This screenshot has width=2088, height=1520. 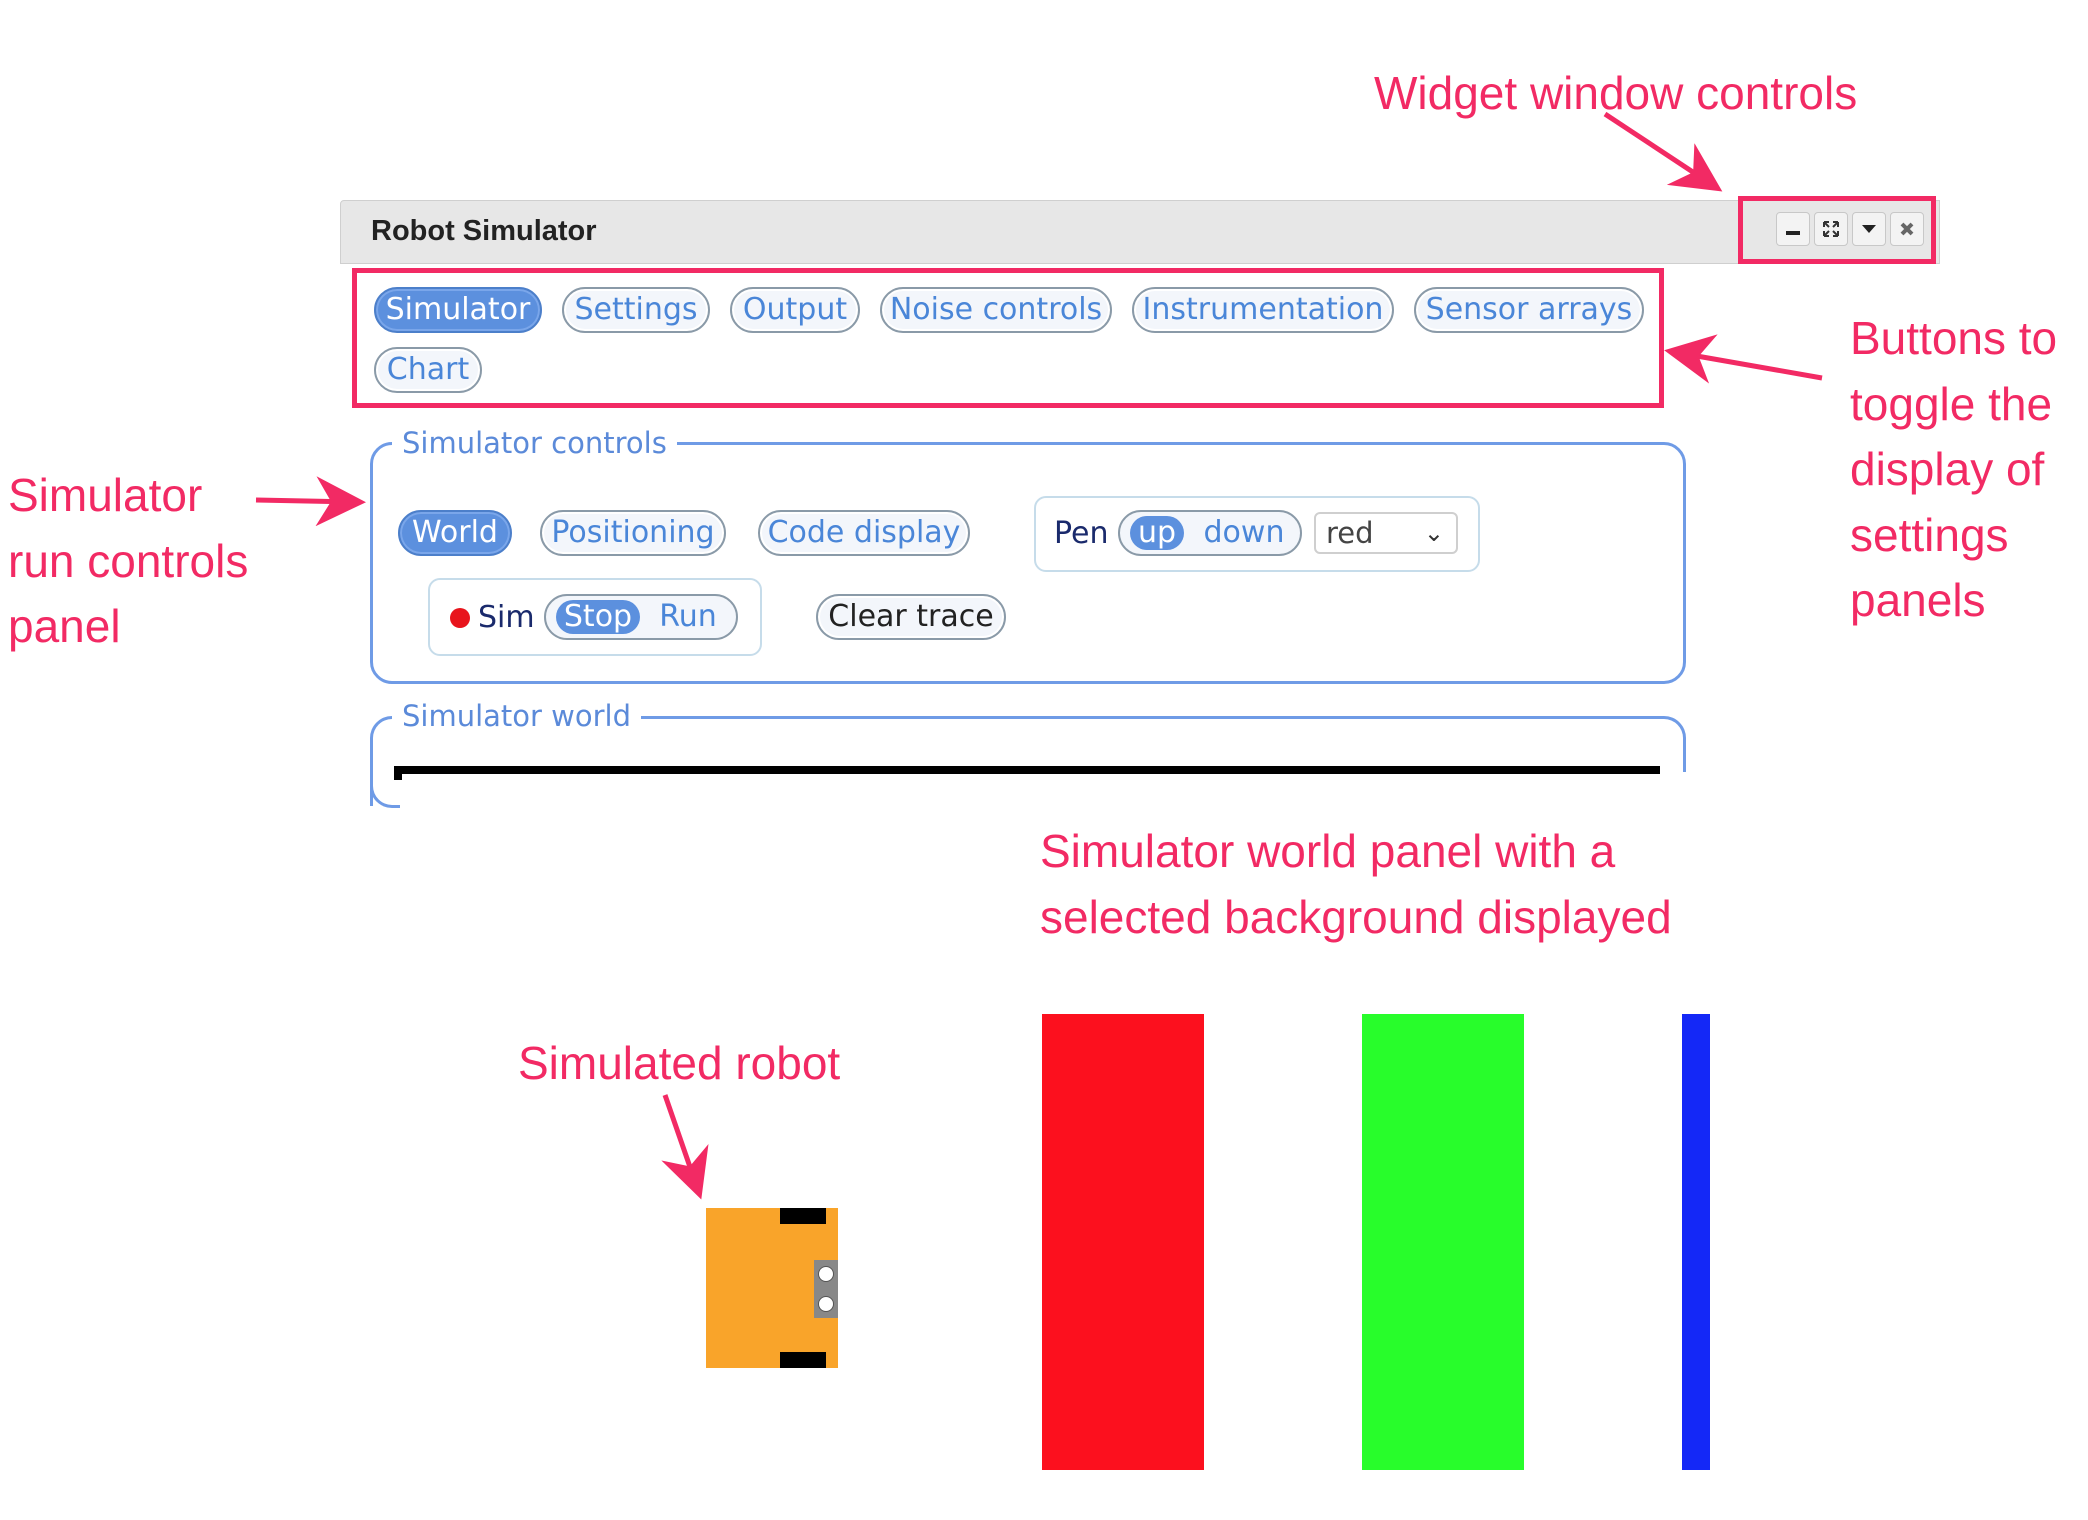 What do you see at coordinates (534, 443) in the screenshot?
I see `simulator-controls-legend: Simulator controls` at bounding box center [534, 443].